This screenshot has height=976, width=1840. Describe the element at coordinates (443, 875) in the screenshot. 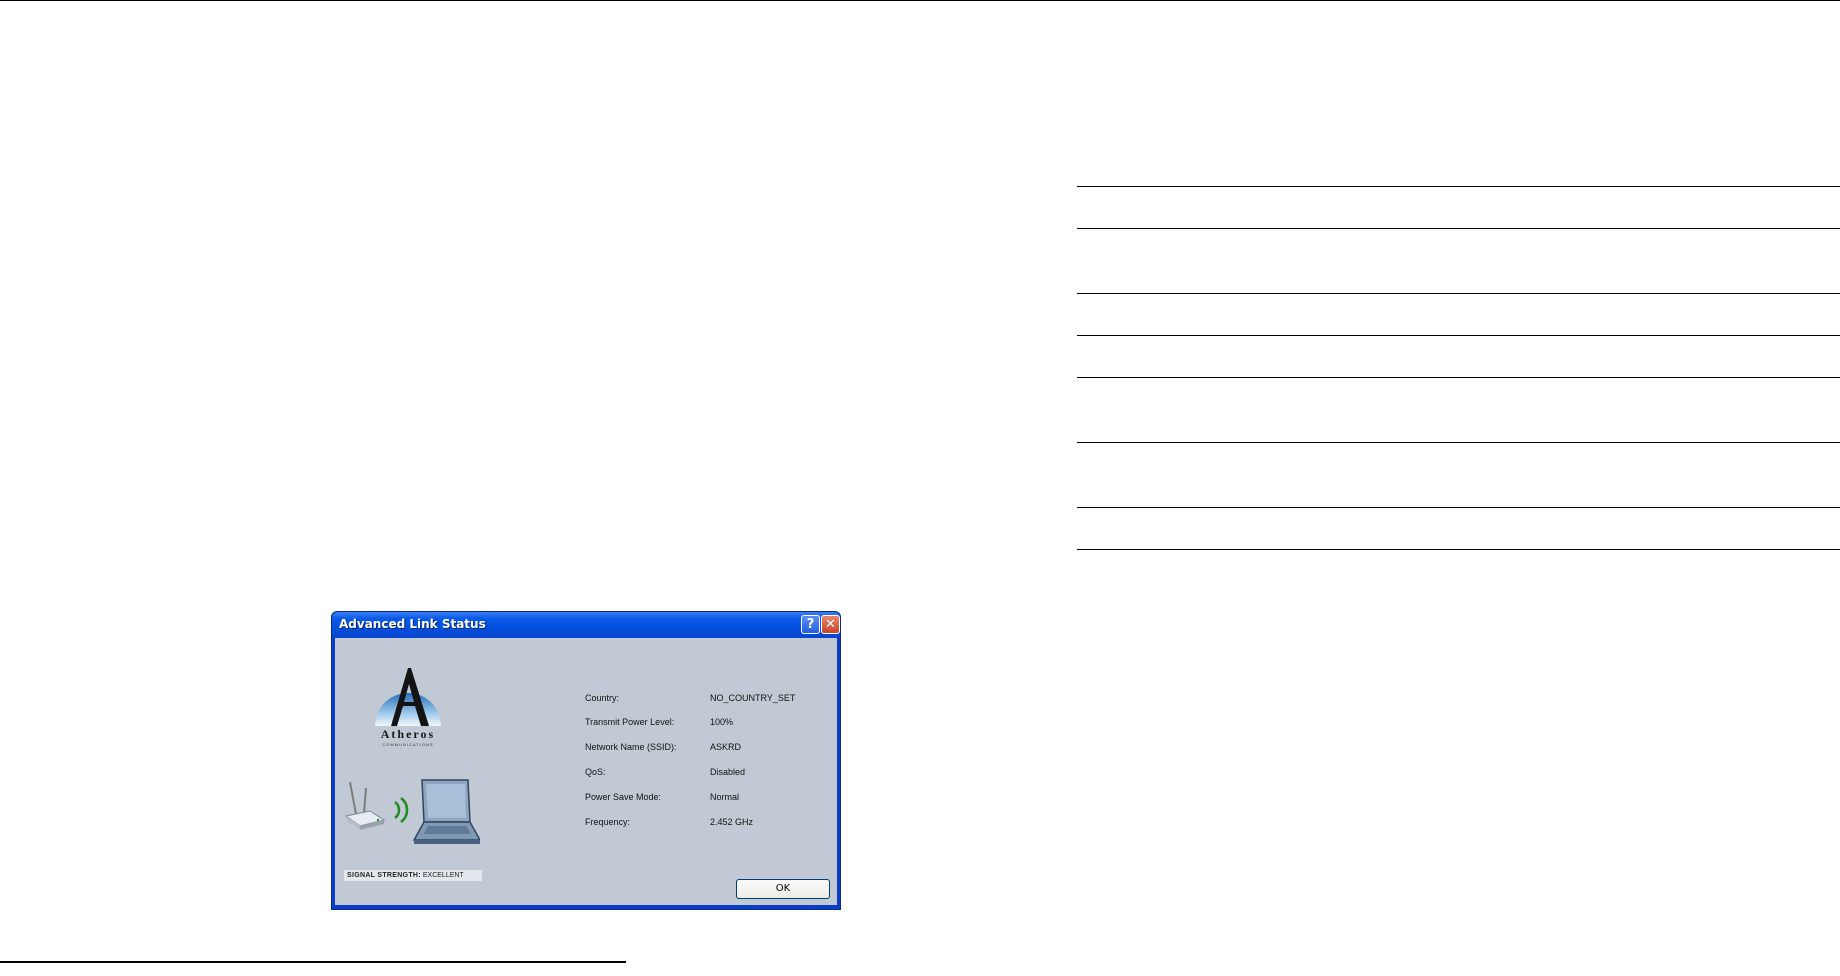

I see `signal-strength-value: EXCELLENT` at that location.